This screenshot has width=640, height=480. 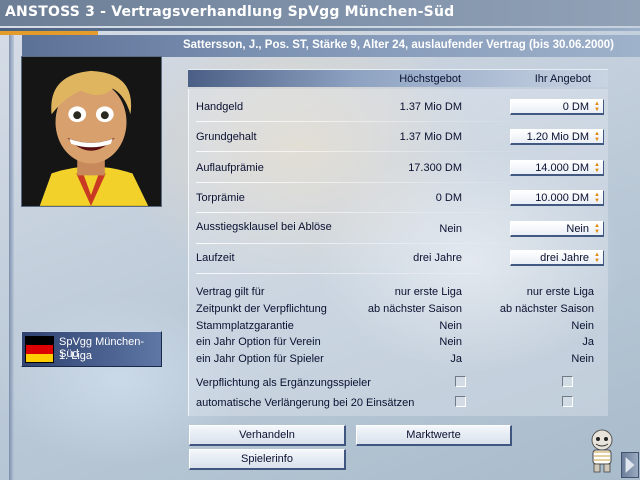 I want to click on offer-value: ab nächster Saison, so click(x=546, y=309).